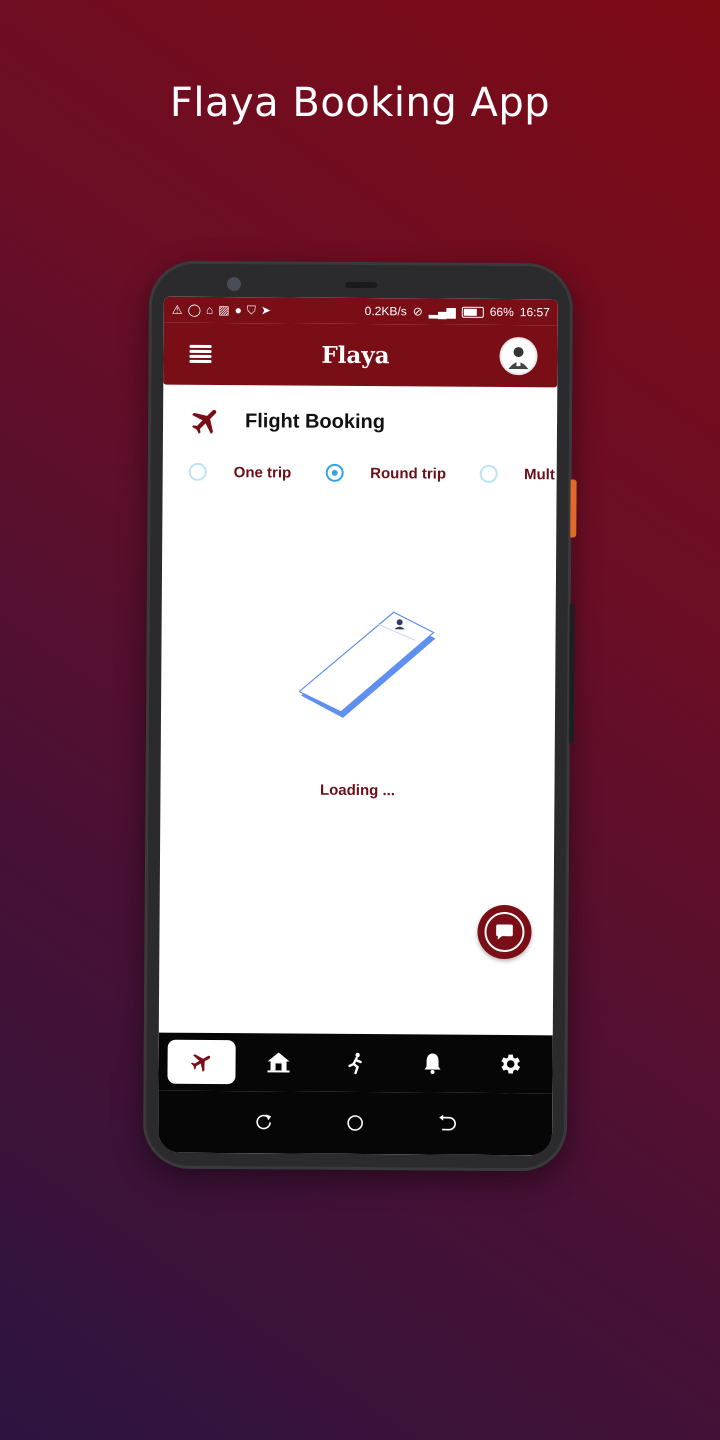 This screenshot has height=1440, width=720. Describe the element at coordinates (210, 309) in the screenshot. I see `shirt-icon: ⌂` at that location.